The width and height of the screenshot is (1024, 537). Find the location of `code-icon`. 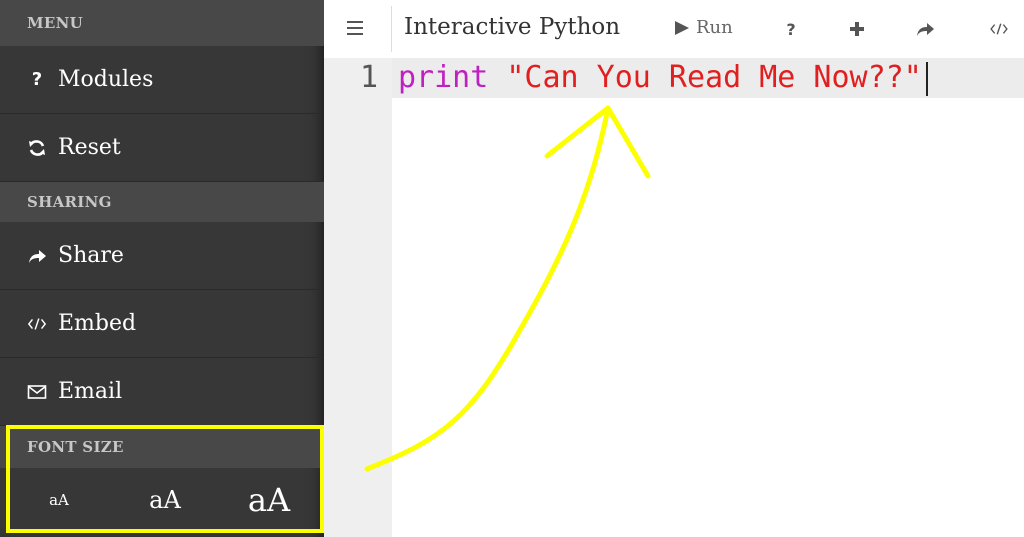

code-icon is located at coordinates (37, 324).